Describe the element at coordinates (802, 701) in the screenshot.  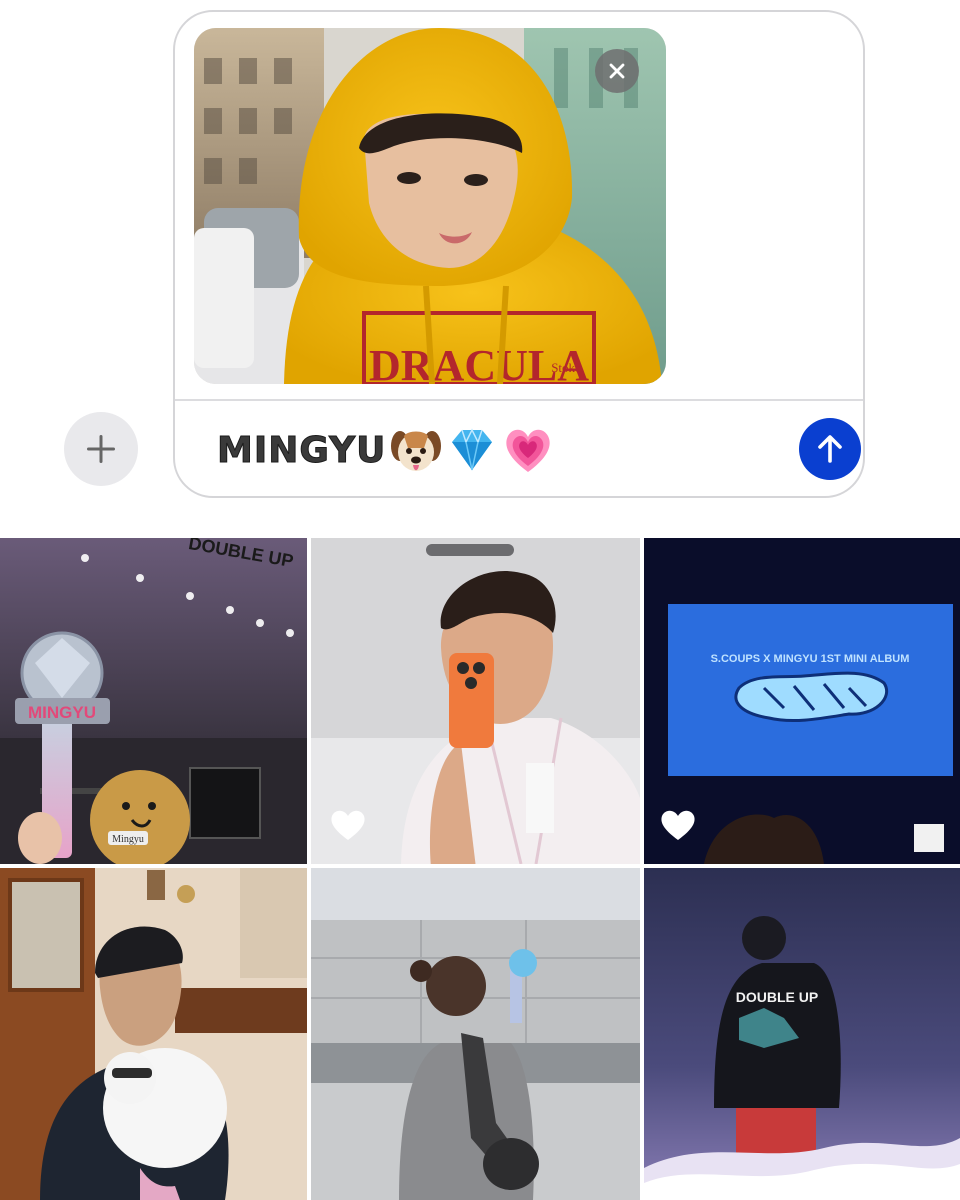
I see `grid-photo-album-screen: S.COUPS X MINGYU 1ST MINI ALBUM` at that location.